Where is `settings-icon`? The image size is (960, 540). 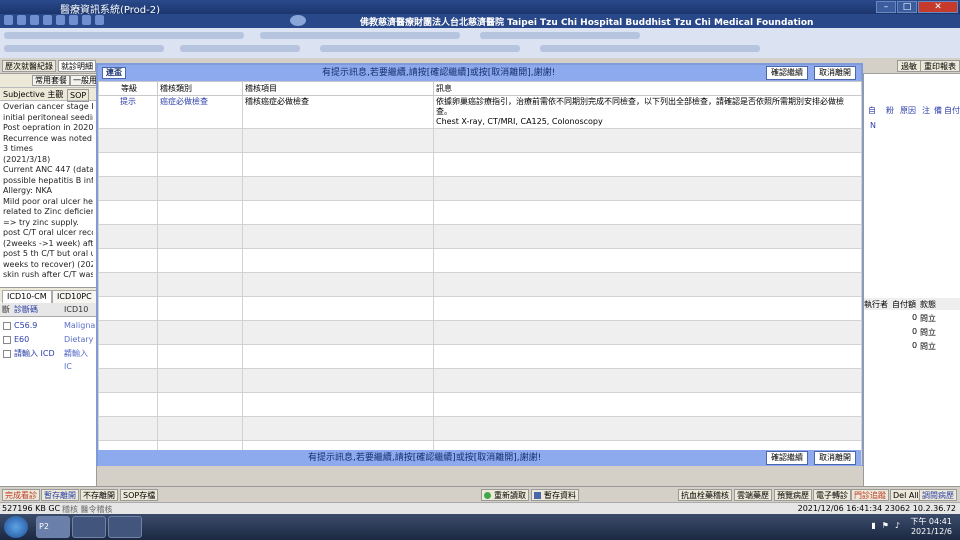 settings-icon is located at coordinates (47, 20).